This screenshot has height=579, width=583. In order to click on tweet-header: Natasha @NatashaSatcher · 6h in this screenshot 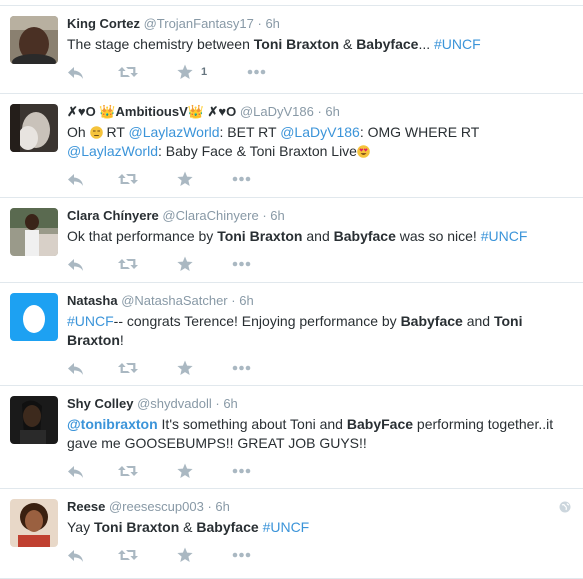, I will do `click(320, 301)`.